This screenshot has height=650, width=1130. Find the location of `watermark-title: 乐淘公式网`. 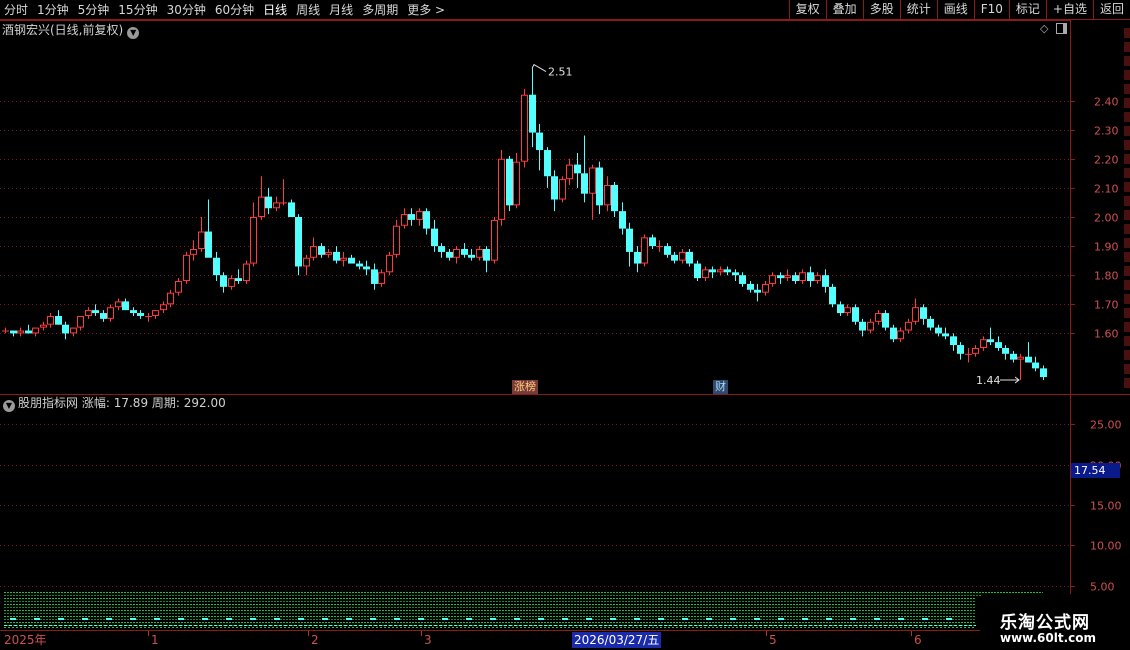

watermark-title: 乐淘公式网 is located at coordinates (1045, 623).